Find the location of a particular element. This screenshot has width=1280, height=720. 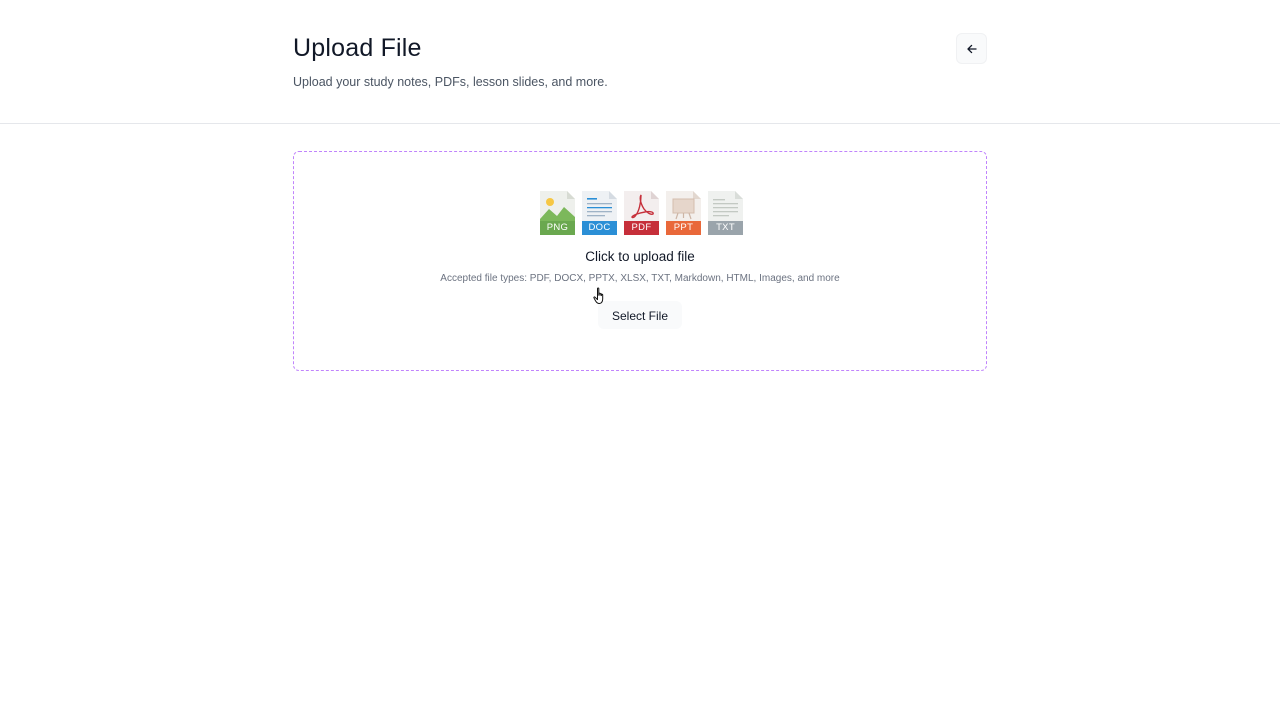

file-type-label: DOC is located at coordinates (599, 227).